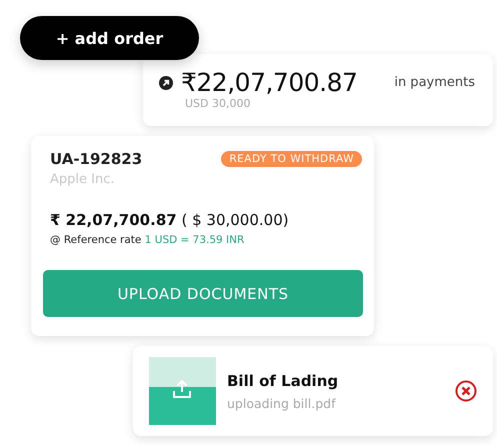 The width and height of the screenshot is (497, 445). I want to click on order-amount: ₹ 22,07,700.87 ( $ 30,000.00), so click(170, 220).